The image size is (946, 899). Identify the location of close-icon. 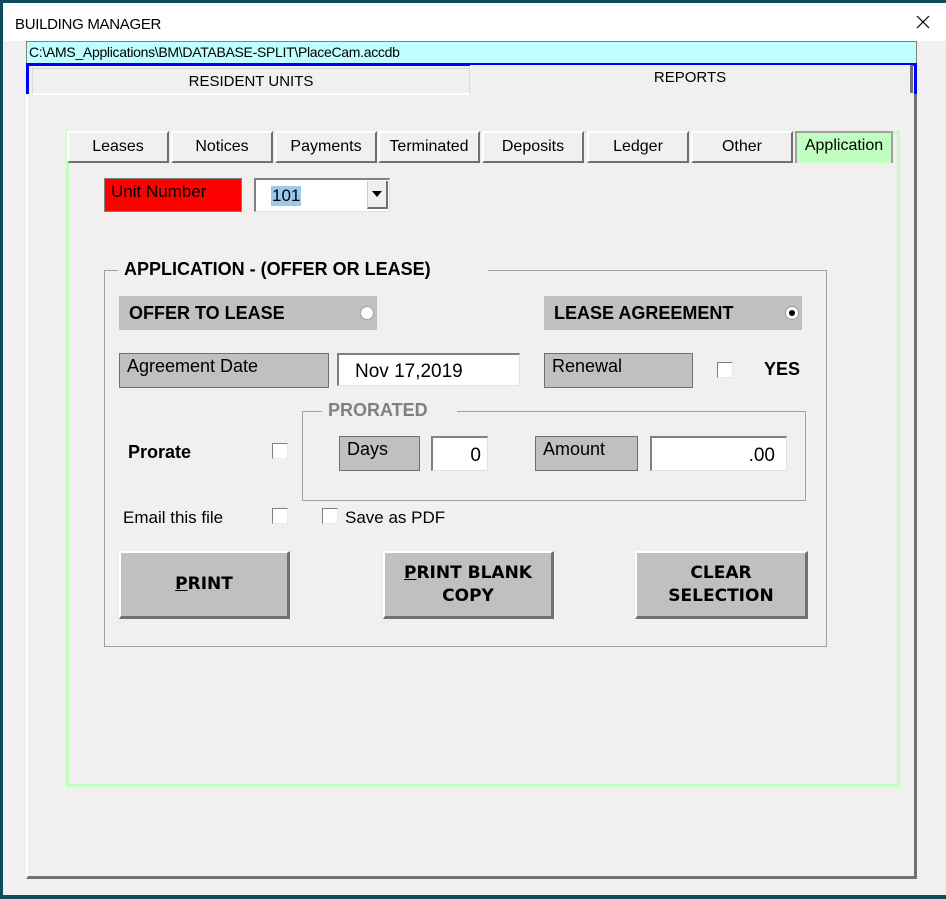
(923, 22).